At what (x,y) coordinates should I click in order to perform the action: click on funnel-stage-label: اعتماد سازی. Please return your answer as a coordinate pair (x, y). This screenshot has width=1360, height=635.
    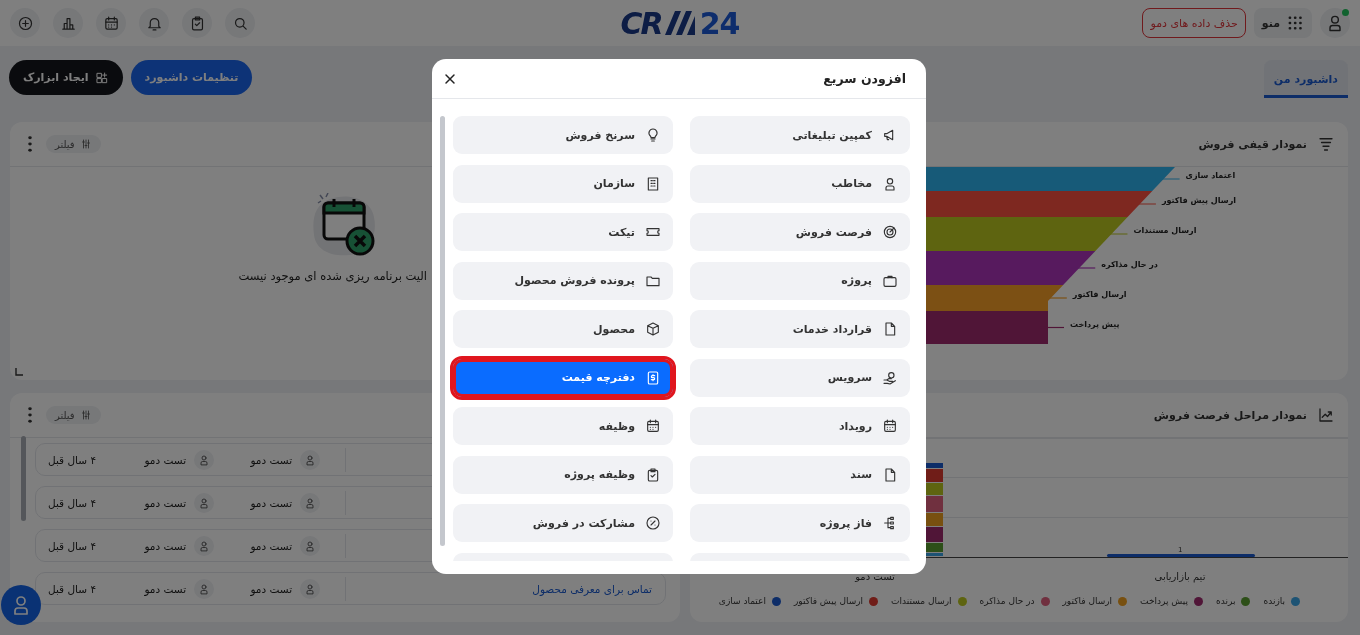
    Looking at the image, I should click on (1210, 175).